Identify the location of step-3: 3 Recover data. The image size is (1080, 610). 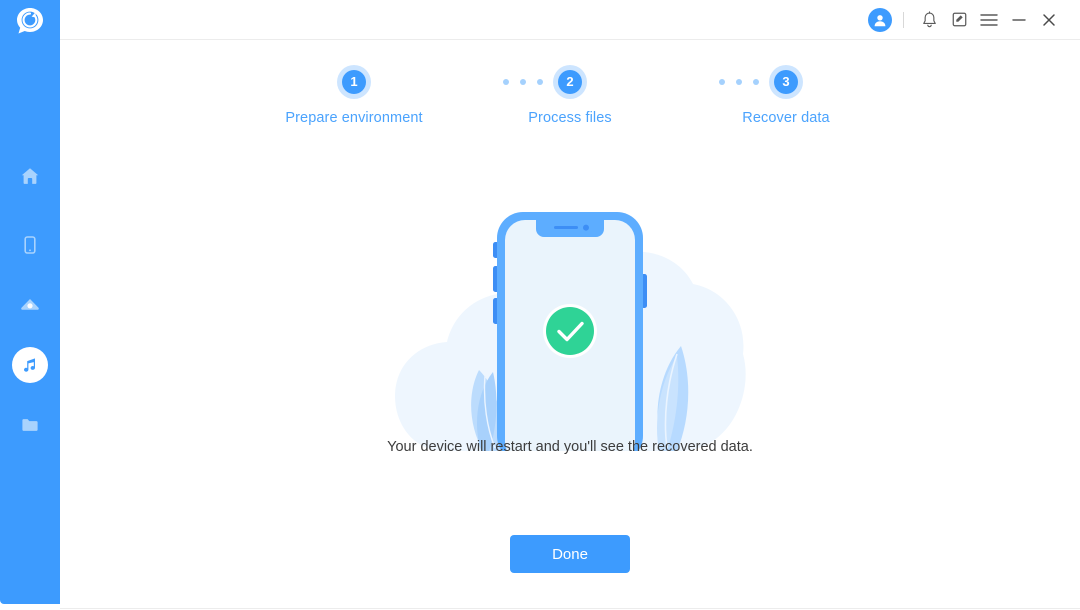
(786, 98).